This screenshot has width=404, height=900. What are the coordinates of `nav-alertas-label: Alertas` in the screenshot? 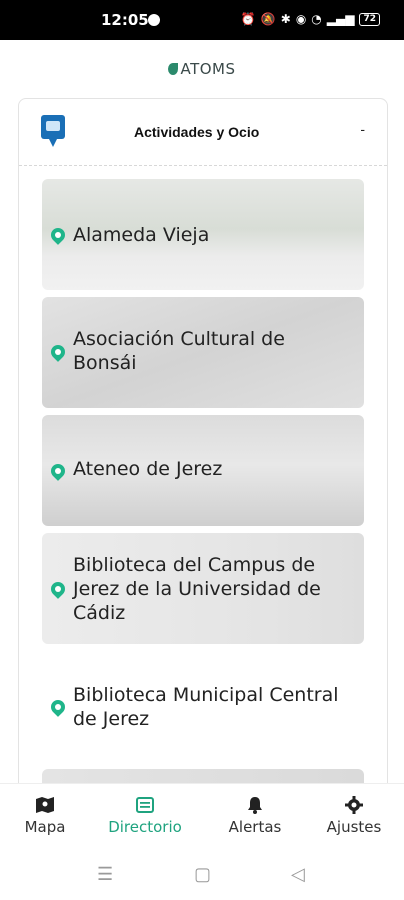 It's located at (255, 827).